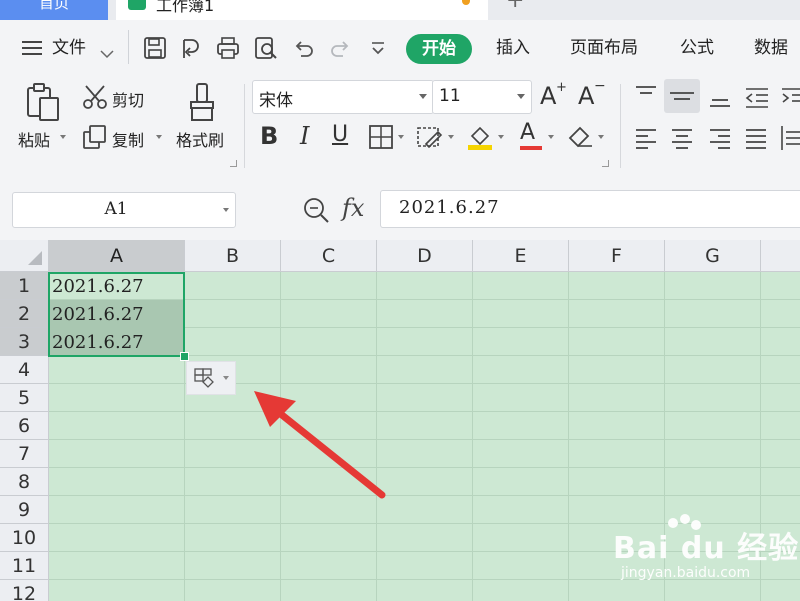 This screenshot has height=601, width=800. I want to click on align-center-icon, so click(682, 138).